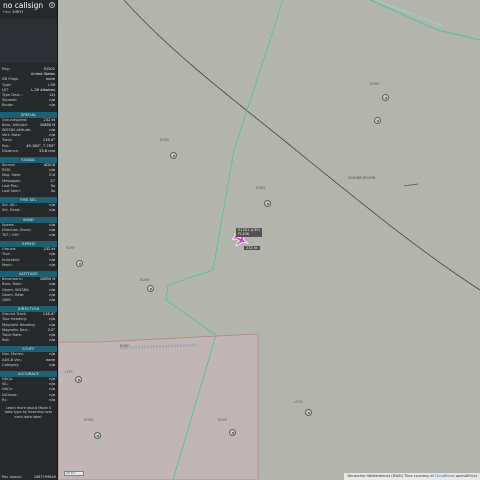 Image resolution: width=480 pixels, height=480 pixels. Describe the element at coordinates (28, 365) in the screenshot. I see `info-row: Category: n/a` at that location.